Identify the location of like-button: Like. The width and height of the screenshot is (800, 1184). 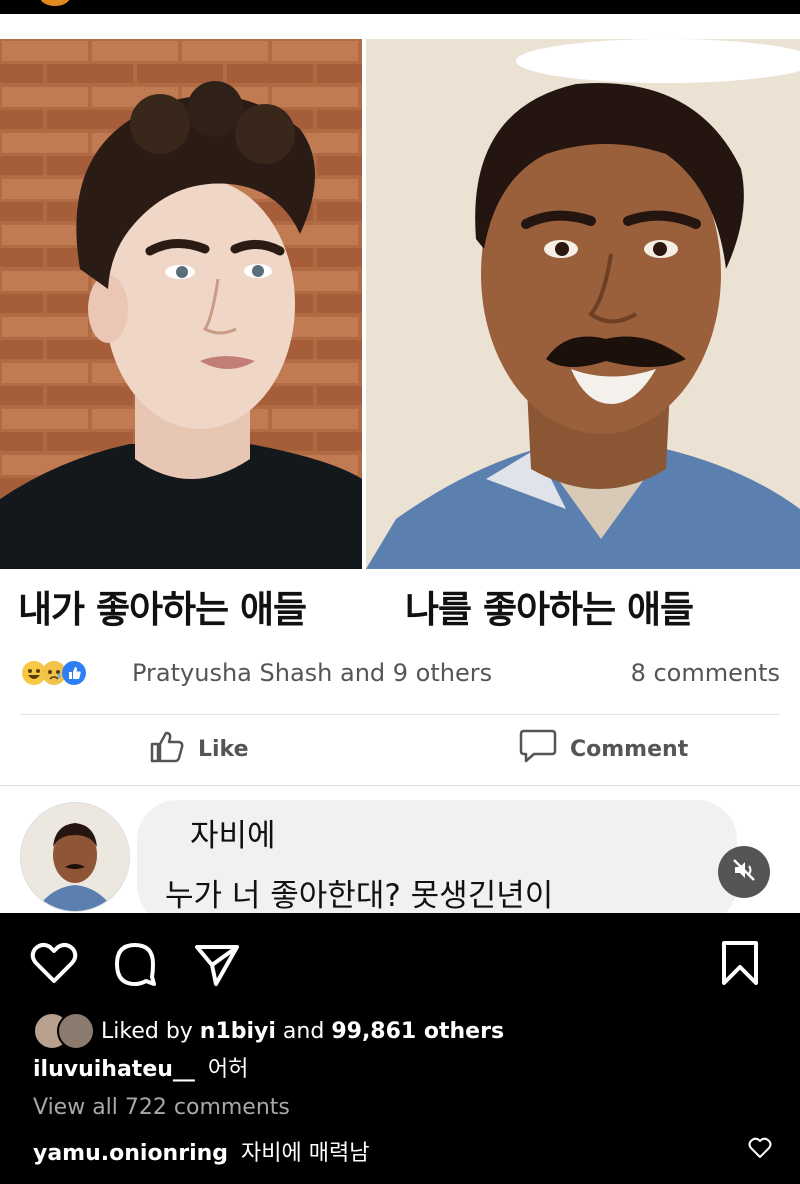
(198, 749).